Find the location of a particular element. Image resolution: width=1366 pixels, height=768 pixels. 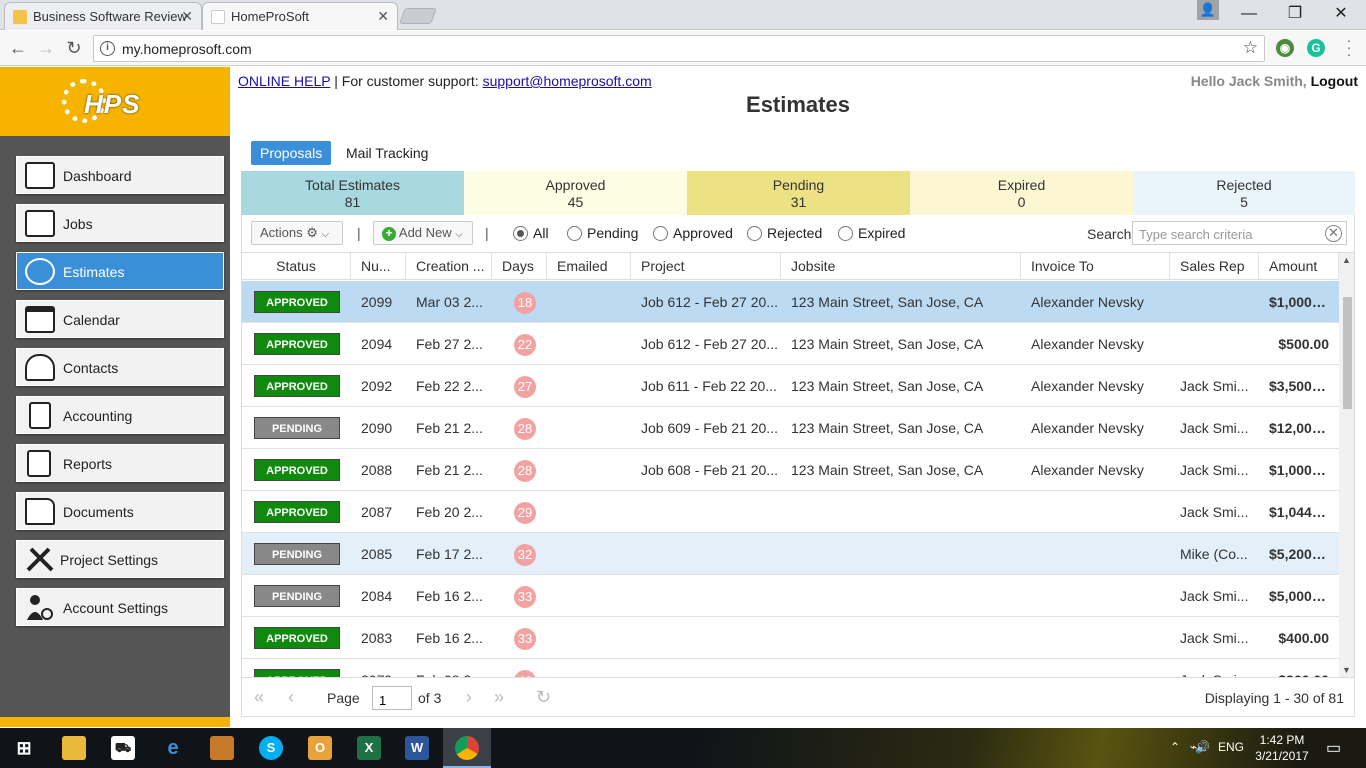

outlook-icon: O is located at coordinates (320, 748).